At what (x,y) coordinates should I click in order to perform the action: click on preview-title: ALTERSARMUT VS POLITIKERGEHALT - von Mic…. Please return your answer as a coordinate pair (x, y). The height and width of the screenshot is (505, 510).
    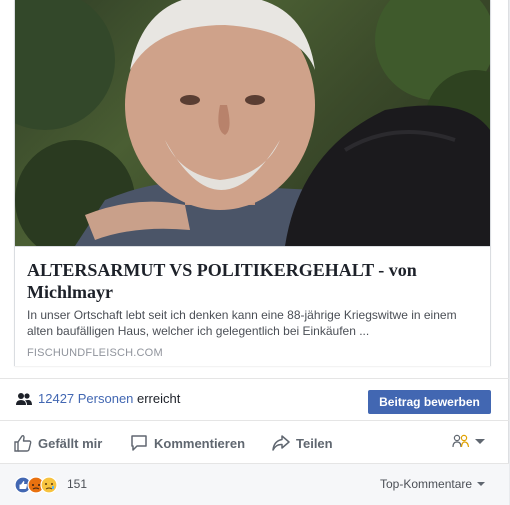
    Looking at the image, I should click on (254, 281).